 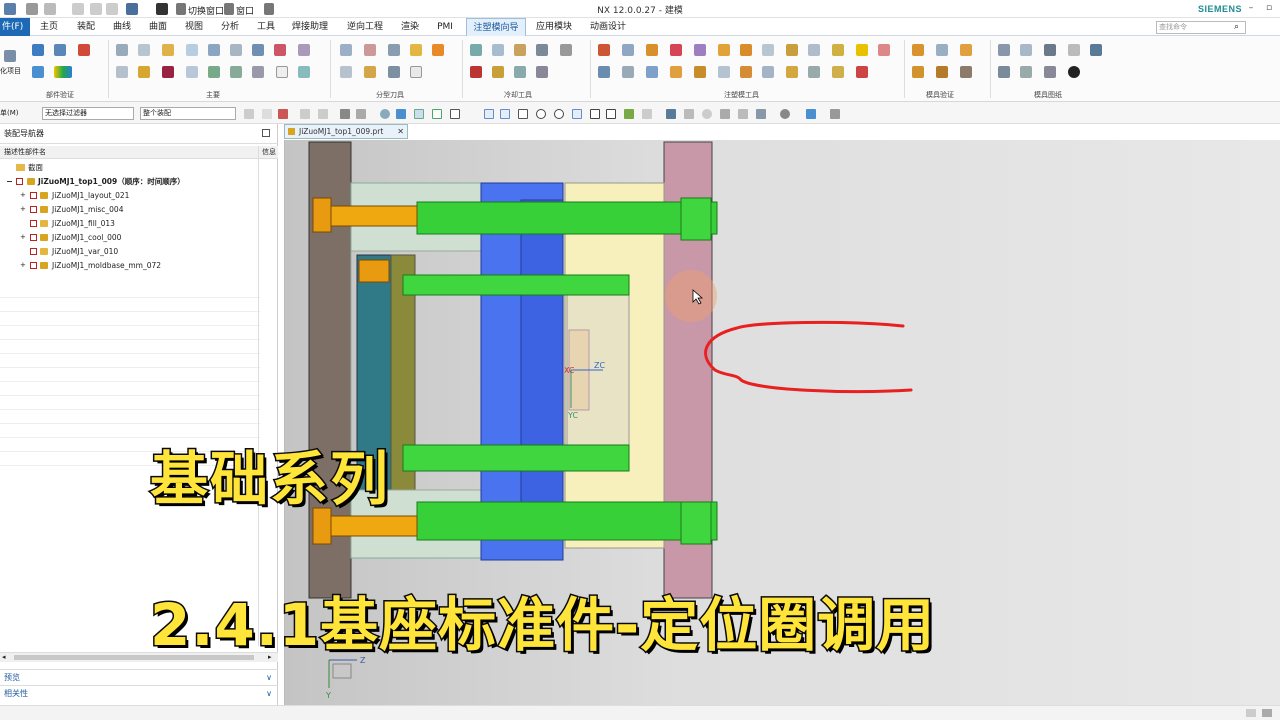 What do you see at coordinates (4, 657) in the screenshot?
I see `scroll-left-icon: ◂` at bounding box center [4, 657].